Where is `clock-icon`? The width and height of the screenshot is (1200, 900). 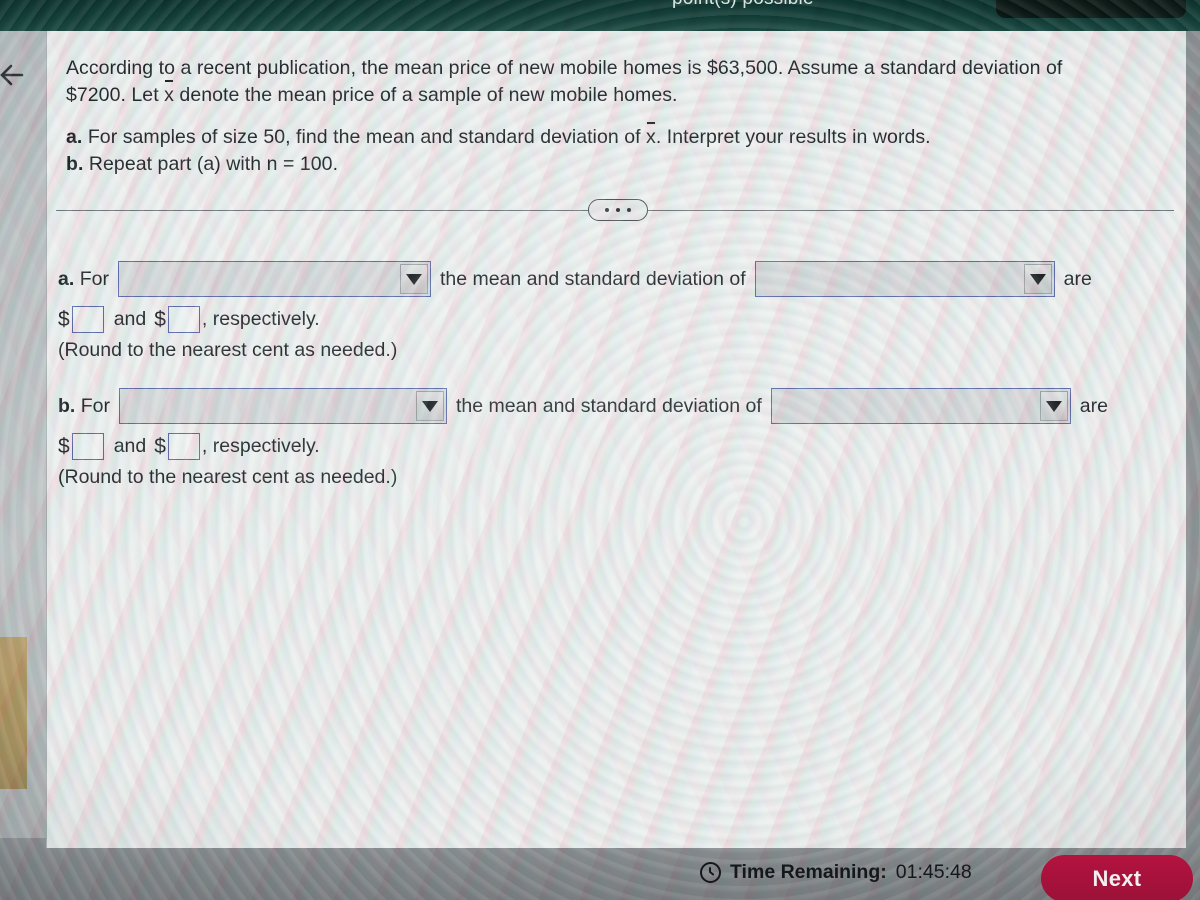 clock-icon is located at coordinates (710, 872).